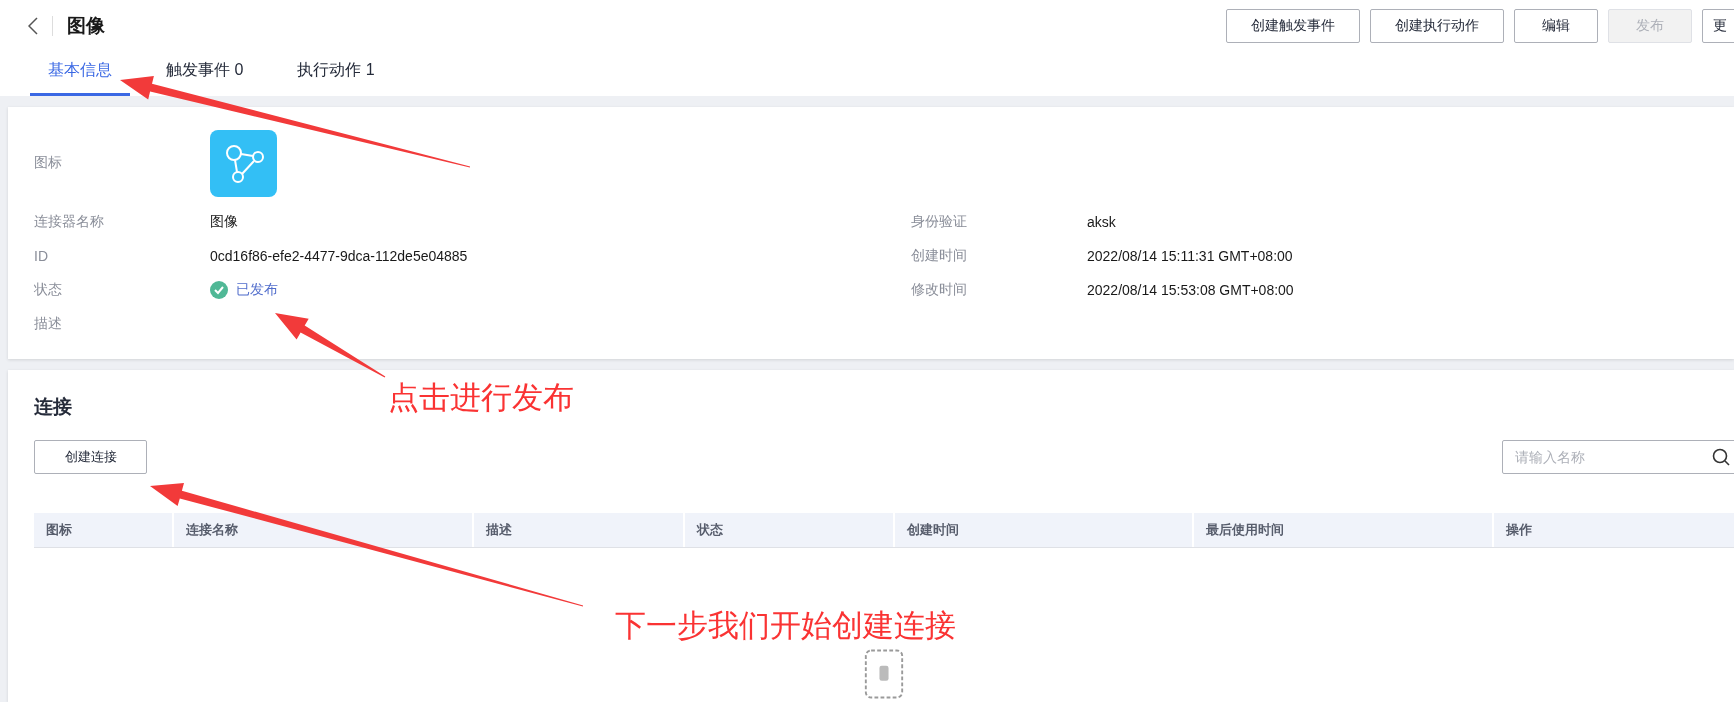 Image resolution: width=1734 pixels, height=702 pixels. I want to click on annotation-text: 下一步我们开始创建连接, so click(785, 626).